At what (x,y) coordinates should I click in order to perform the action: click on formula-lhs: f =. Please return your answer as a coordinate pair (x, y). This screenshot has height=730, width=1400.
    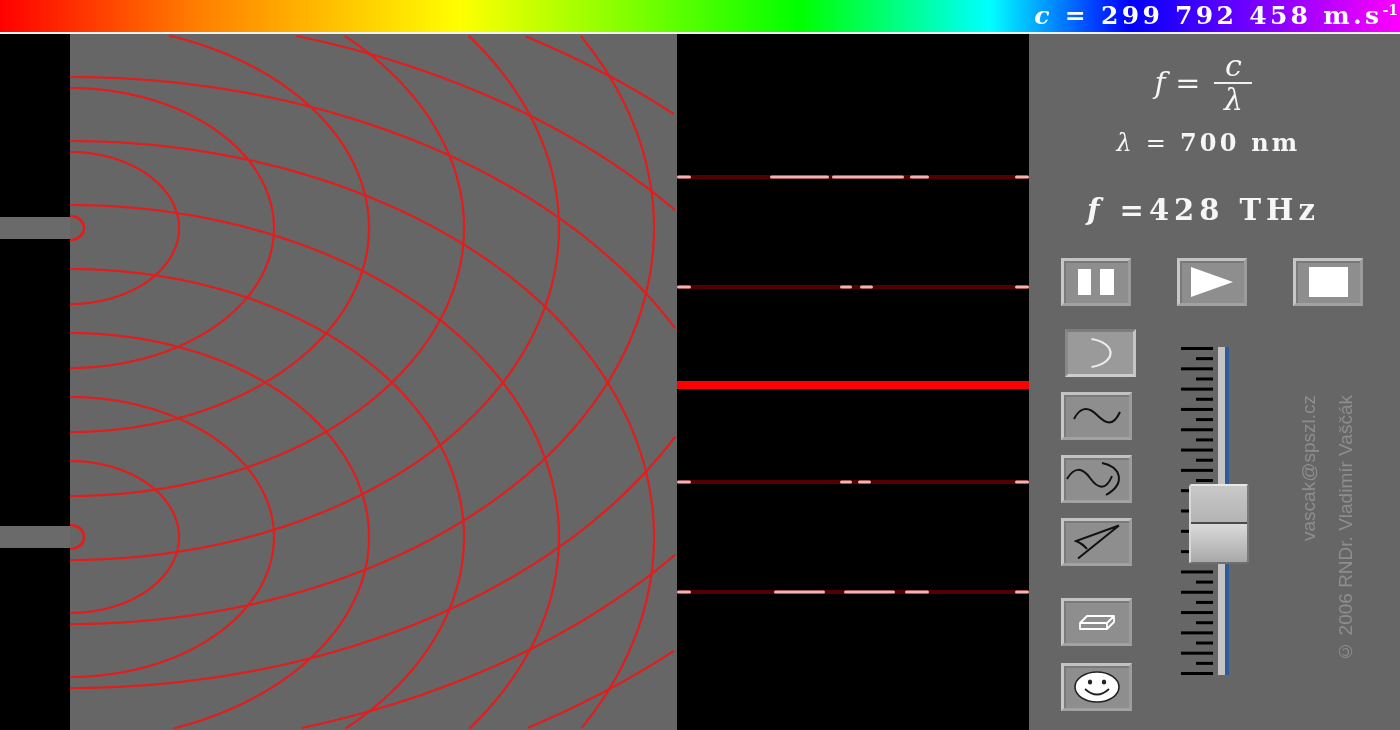
    Looking at the image, I should click on (1177, 83).